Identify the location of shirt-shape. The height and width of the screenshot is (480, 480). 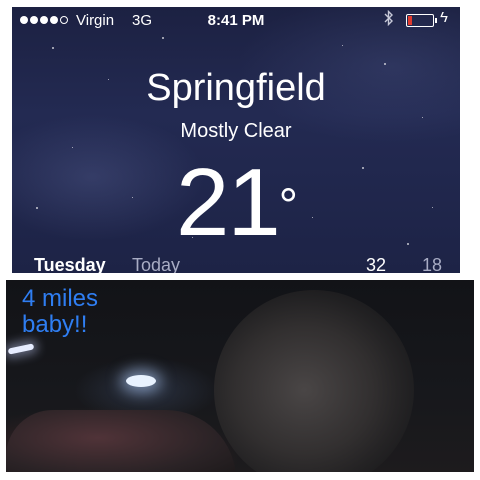
(121, 441).